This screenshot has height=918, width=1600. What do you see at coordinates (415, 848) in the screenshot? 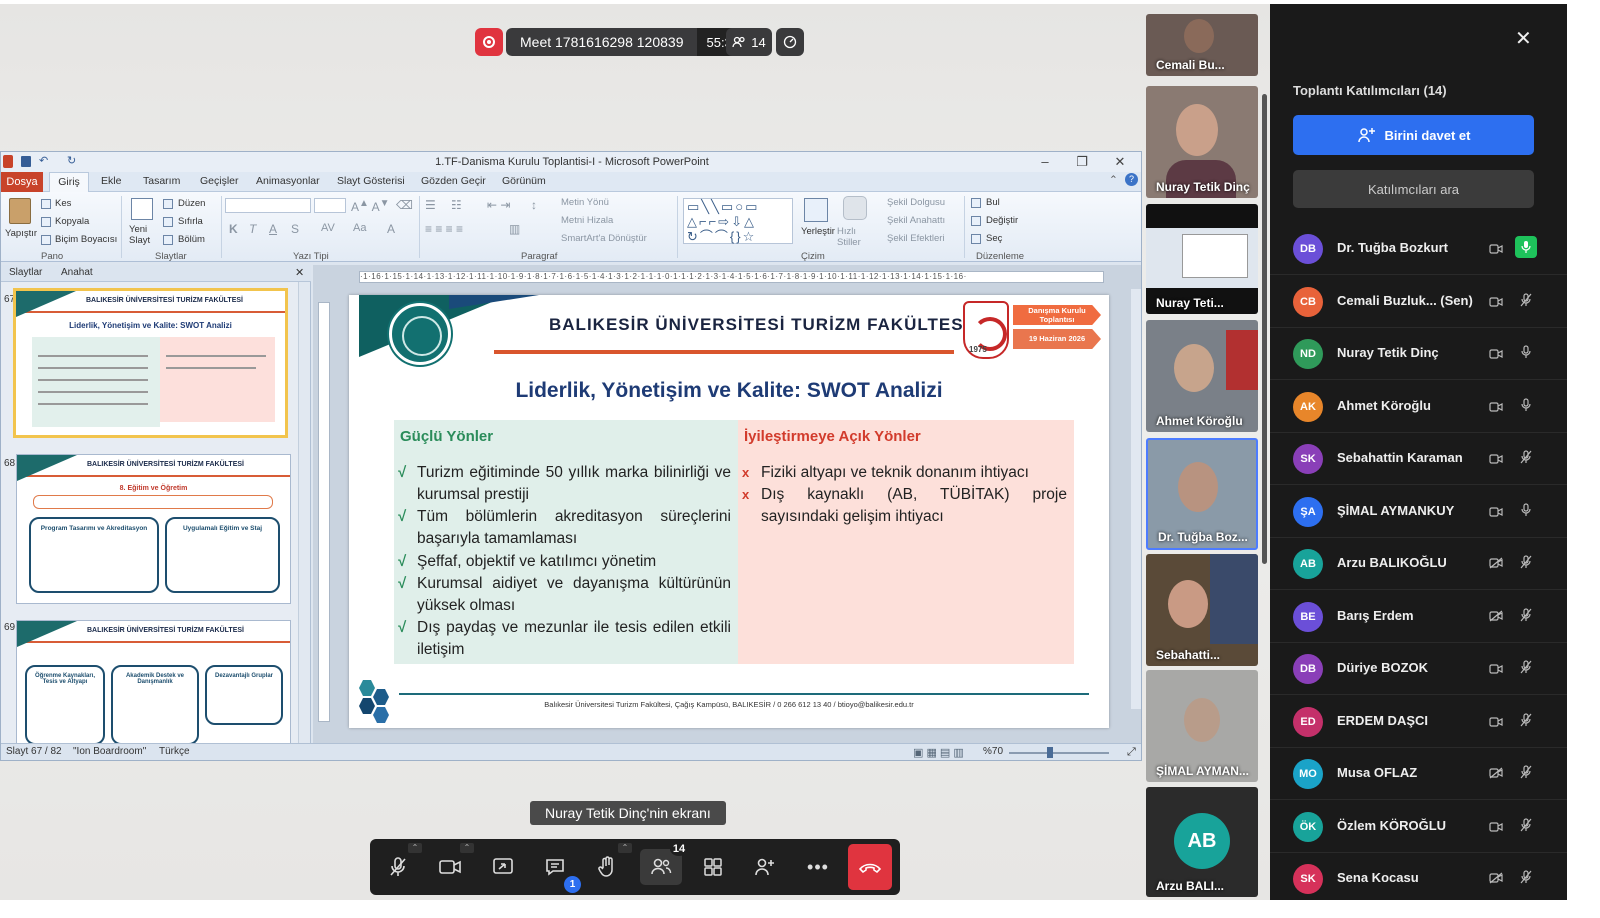
I see `mic-options-caret: ⌃` at bounding box center [415, 848].